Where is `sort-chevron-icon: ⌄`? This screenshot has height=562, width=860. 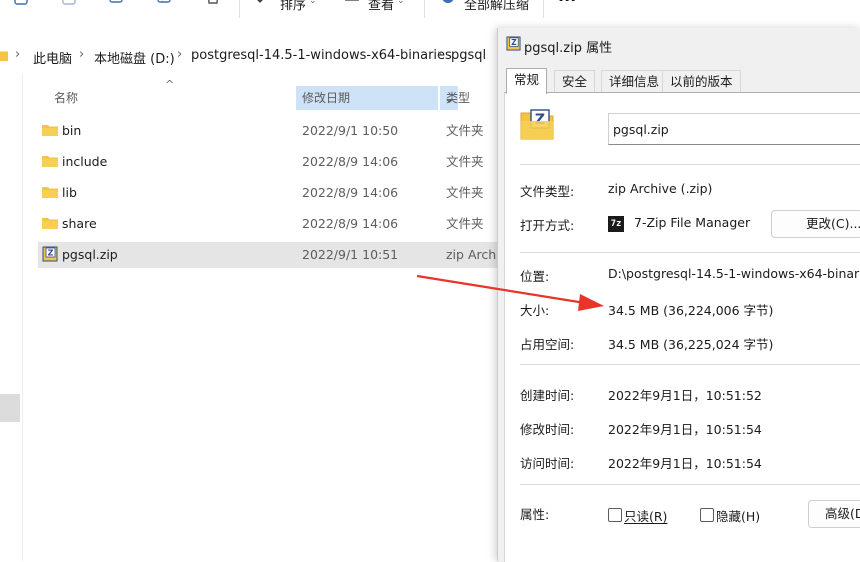 sort-chevron-icon: ⌄ is located at coordinates (313, 3).